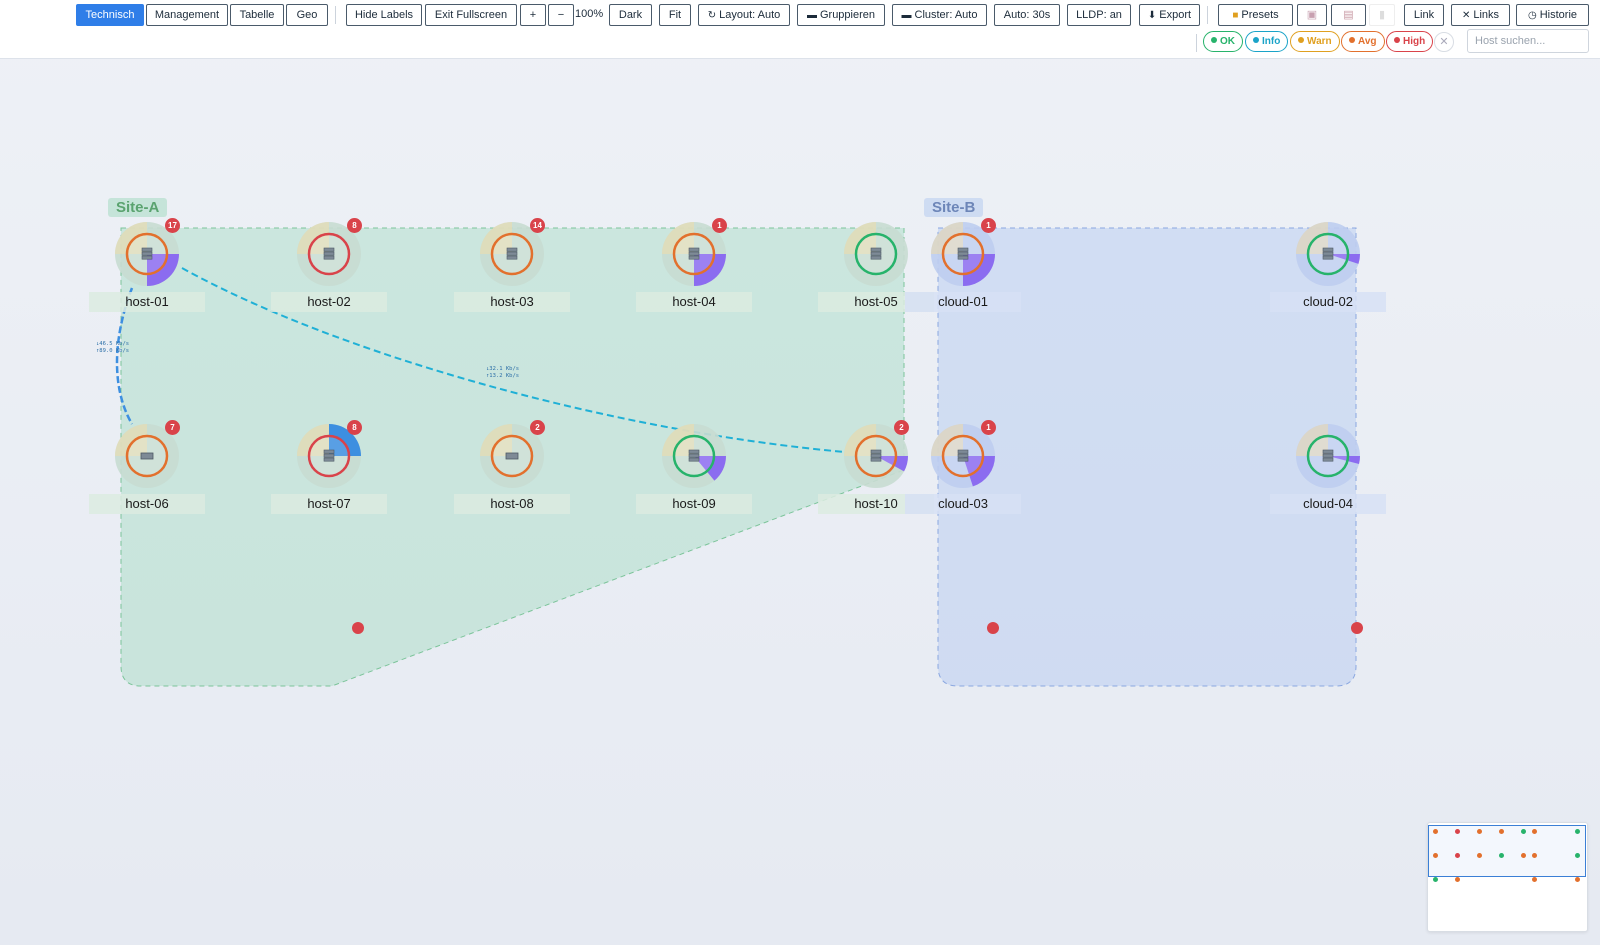 This screenshot has height=945, width=1600. I want to click on minimap, so click(1507, 877).